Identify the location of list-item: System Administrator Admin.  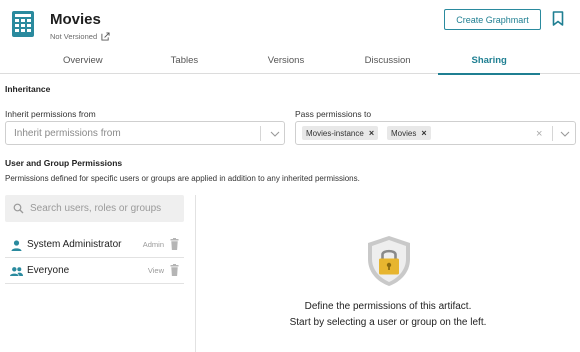
(94, 245).